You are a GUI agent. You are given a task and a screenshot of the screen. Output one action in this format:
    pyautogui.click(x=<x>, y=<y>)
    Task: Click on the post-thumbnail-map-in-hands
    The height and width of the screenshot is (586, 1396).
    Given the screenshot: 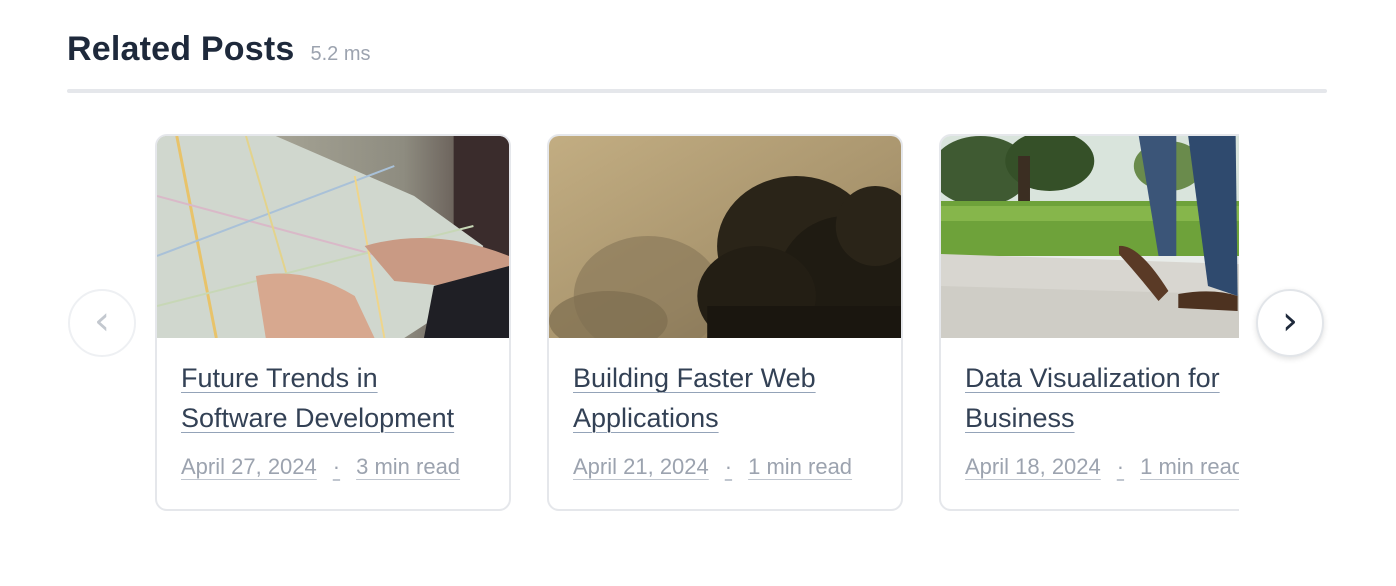 What is the action you would take?
    pyautogui.click(x=333, y=237)
    